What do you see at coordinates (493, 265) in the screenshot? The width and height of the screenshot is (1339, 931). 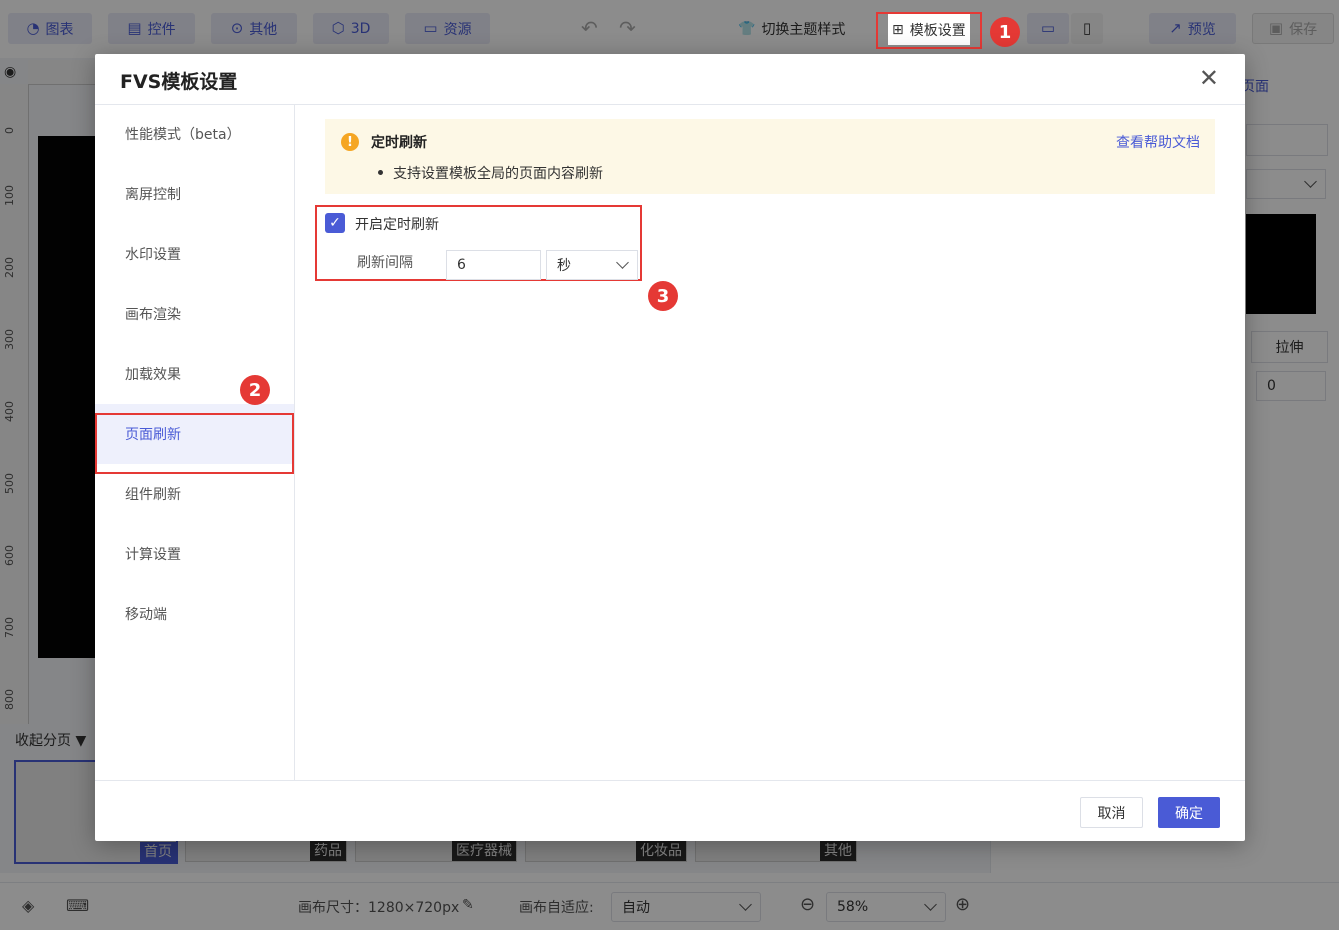 I see `interval-input: 6` at bounding box center [493, 265].